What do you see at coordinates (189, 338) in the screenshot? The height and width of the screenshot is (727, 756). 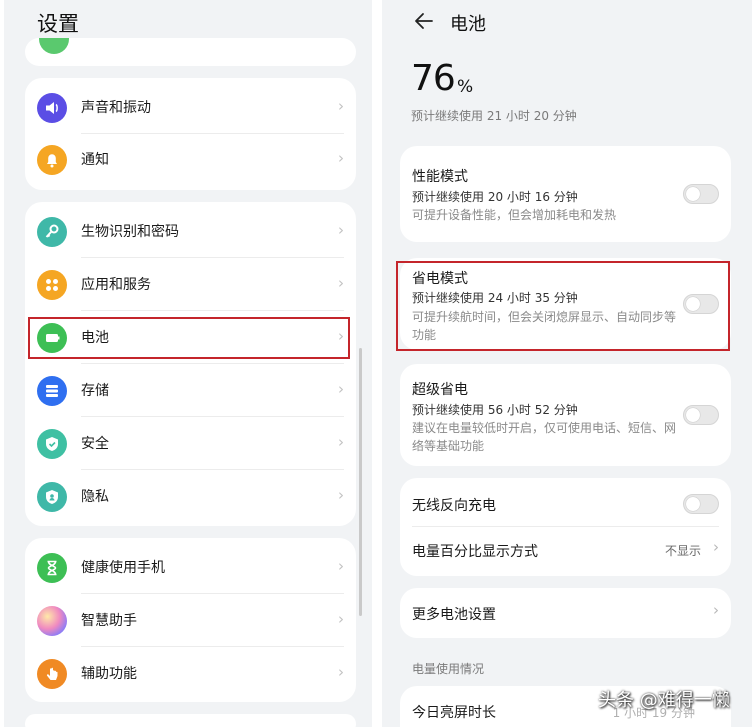 I see `highlight-box-battery` at bounding box center [189, 338].